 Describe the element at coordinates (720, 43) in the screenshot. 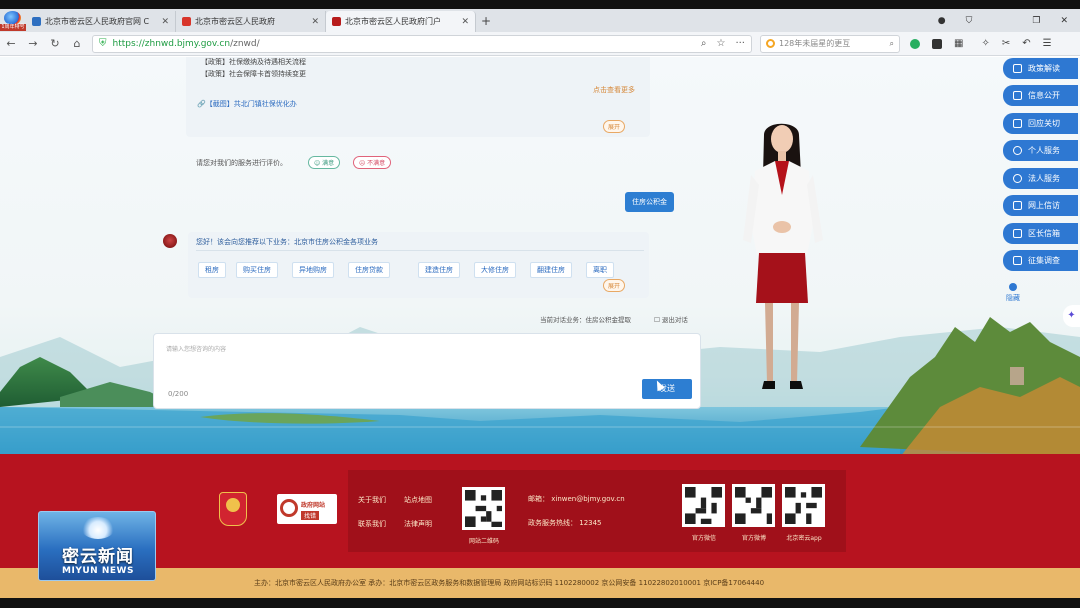

I see `bookmark-star-icon: ☆` at that location.